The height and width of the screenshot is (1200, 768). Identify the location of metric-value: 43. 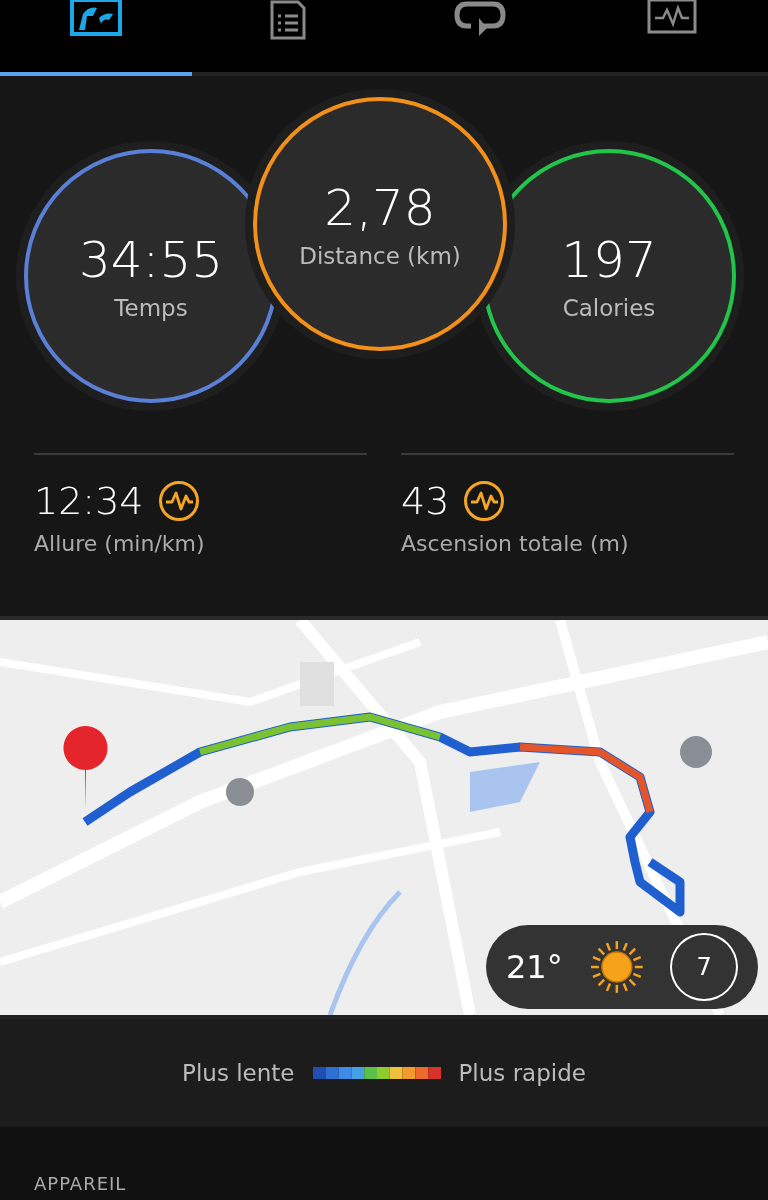
(425, 501).